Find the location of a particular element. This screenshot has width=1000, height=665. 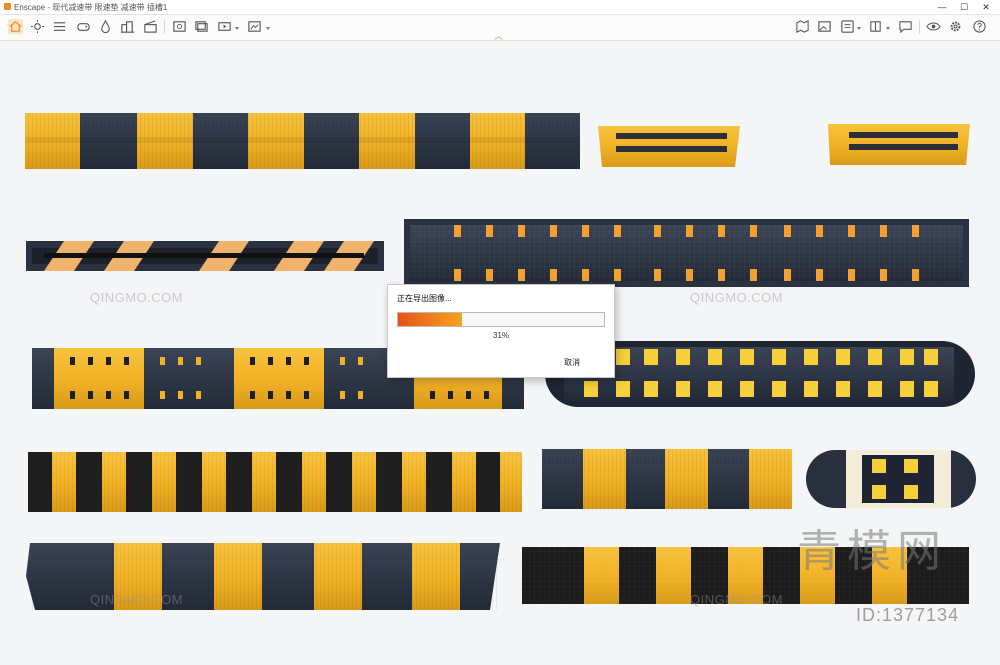

title-bar: Enscape - 现代减速带 限速垫 减速带 插槽1 — ☐ ✕ is located at coordinates (500, 7).